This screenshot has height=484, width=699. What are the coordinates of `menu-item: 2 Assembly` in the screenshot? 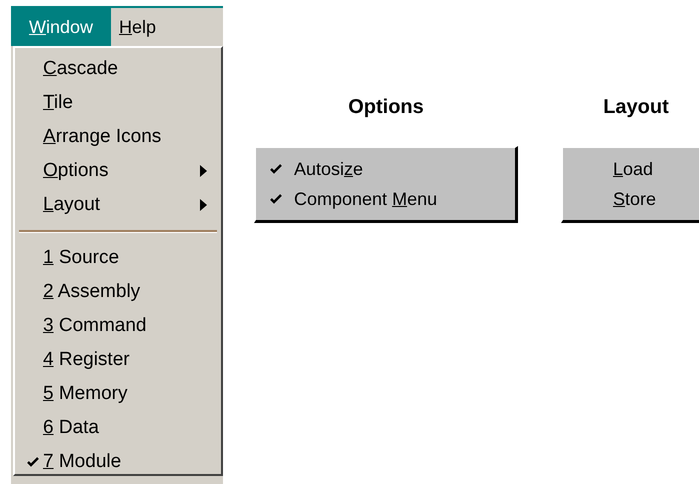 It's located at (118, 292).